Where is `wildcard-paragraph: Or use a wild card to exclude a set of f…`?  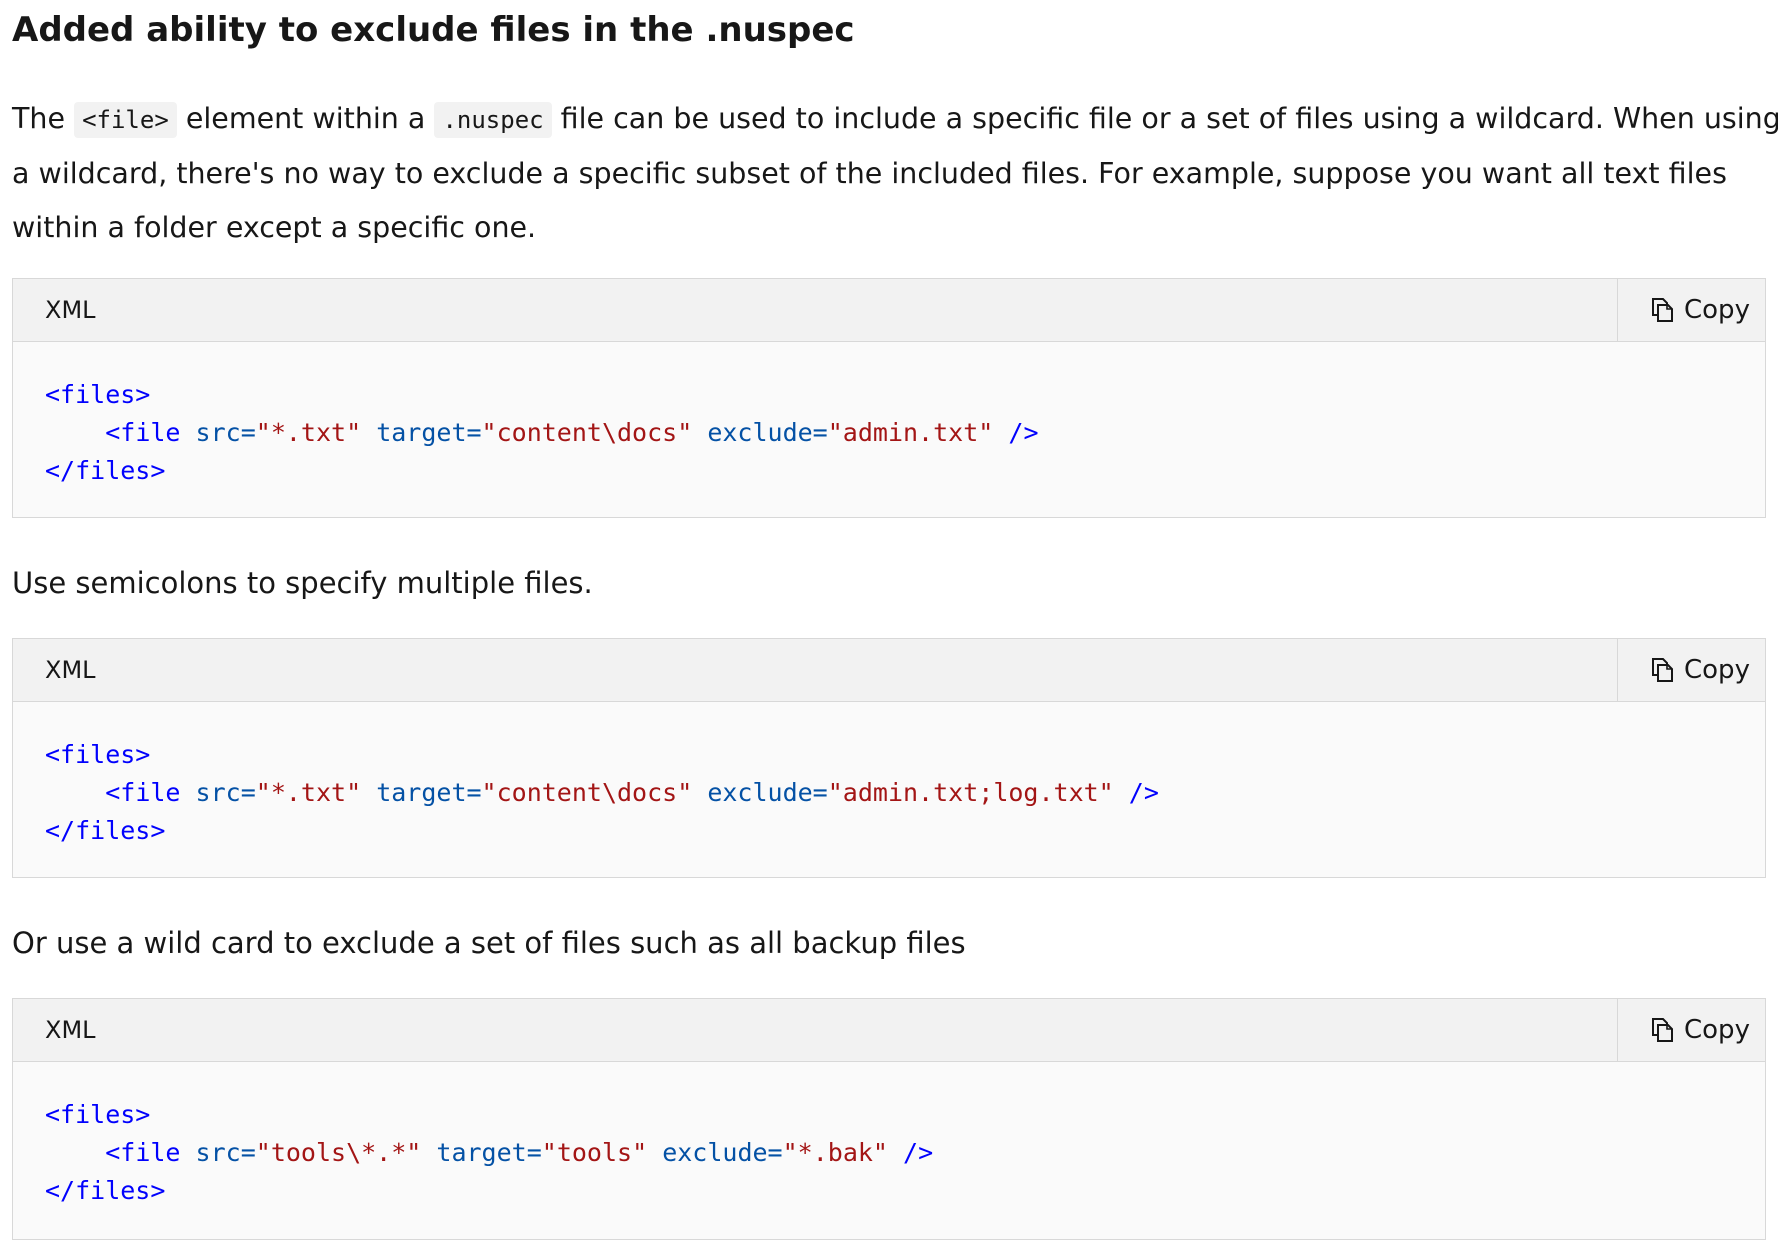
wildcard-paragraph: Or use a wild card to exclude a set of f… is located at coordinates (489, 943).